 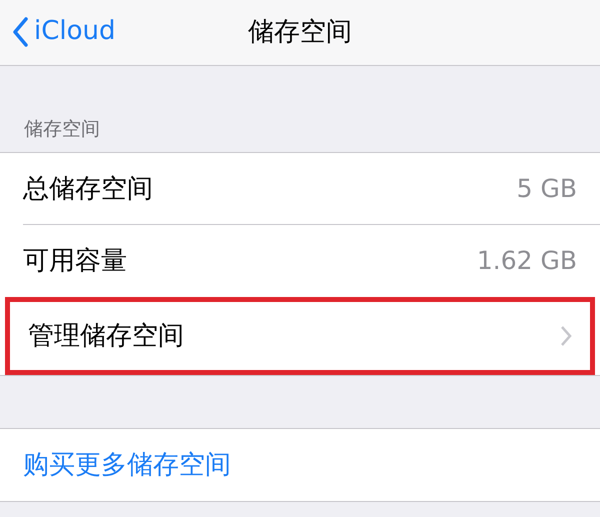 What do you see at coordinates (62, 129) in the screenshot?
I see `section-header: 储存空间` at bounding box center [62, 129].